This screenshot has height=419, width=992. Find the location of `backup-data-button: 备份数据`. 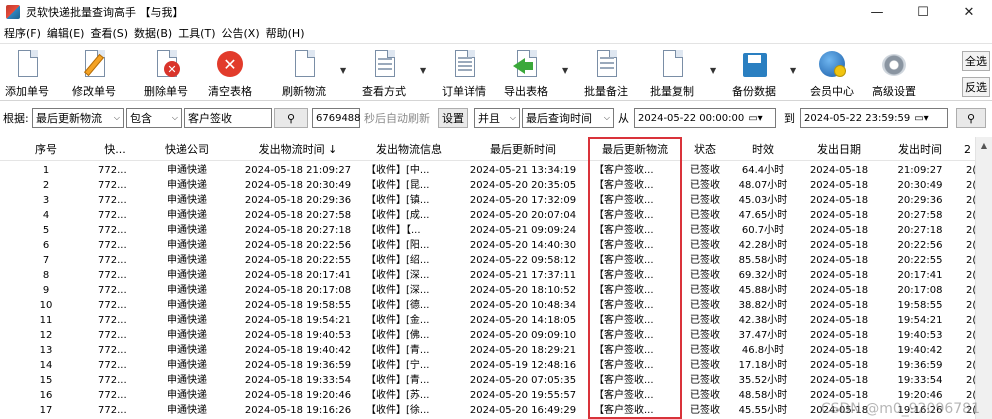

backup-data-button: 备份数据 is located at coordinates (754, 73).